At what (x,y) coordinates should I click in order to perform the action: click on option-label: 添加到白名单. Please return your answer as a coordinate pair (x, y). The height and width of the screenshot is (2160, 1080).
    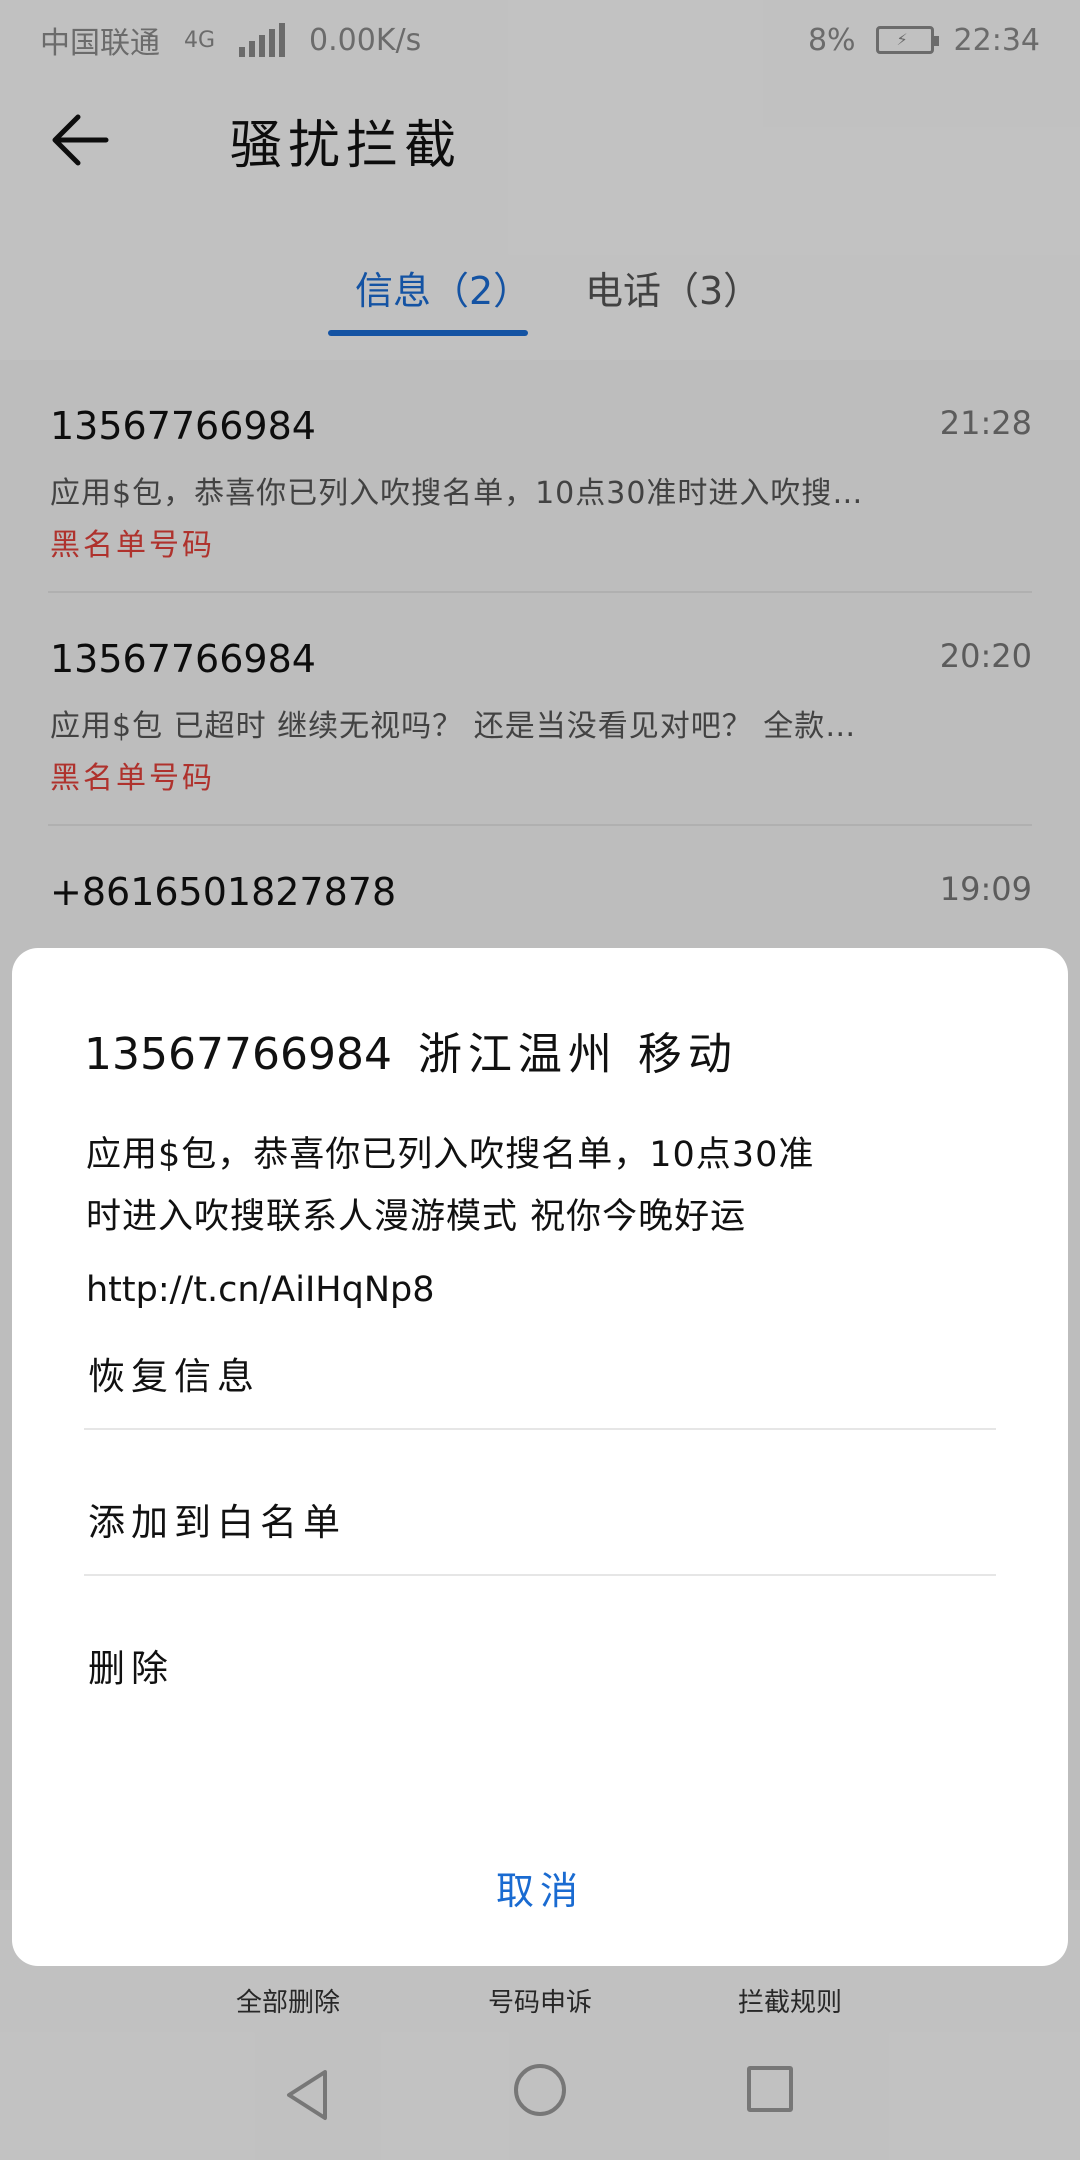
    Looking at the image, I should click on (217, 1522).